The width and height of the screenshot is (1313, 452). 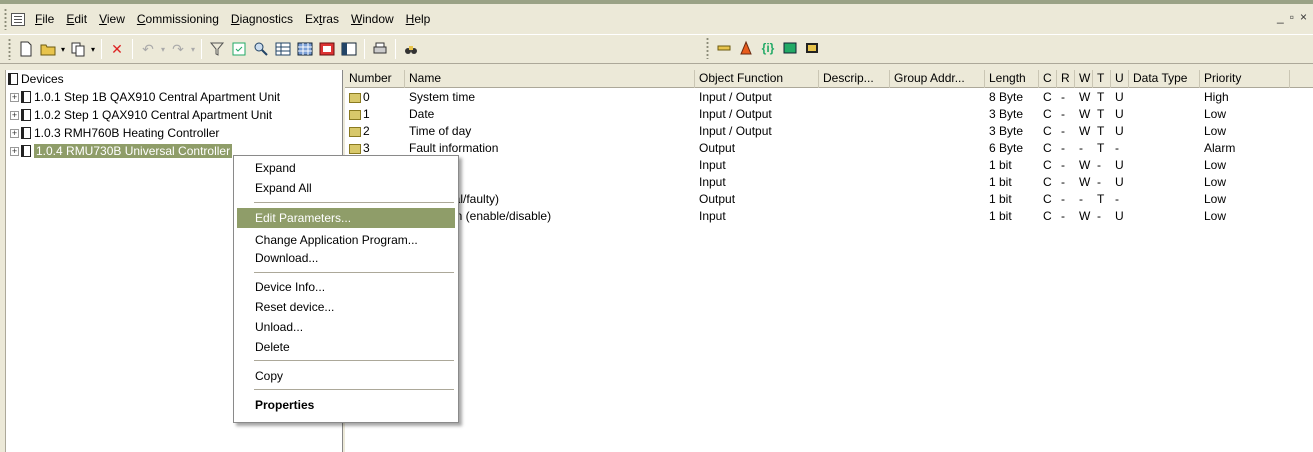 What do you see at coordinates (305, 49) in the screenshot?
I see `table-view-icon` at bounding box center [305, 49].